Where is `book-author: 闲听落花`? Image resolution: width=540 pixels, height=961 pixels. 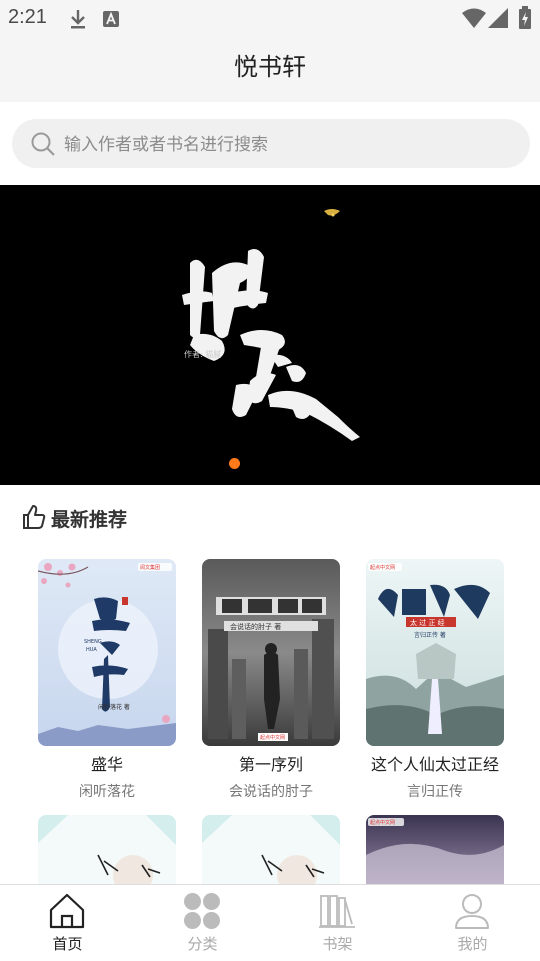 book-author: 闲听落花 is located at coordinates (107, 792).